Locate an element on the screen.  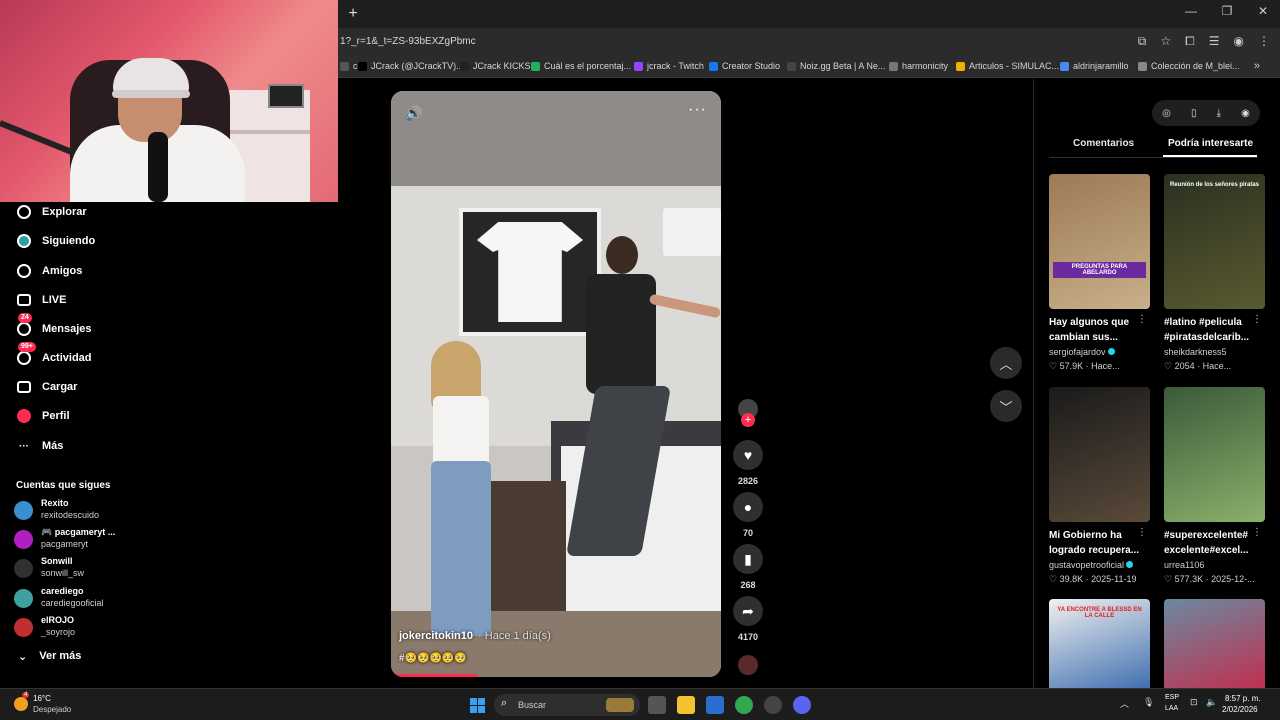
start-button is located at coordinates (477, 705).